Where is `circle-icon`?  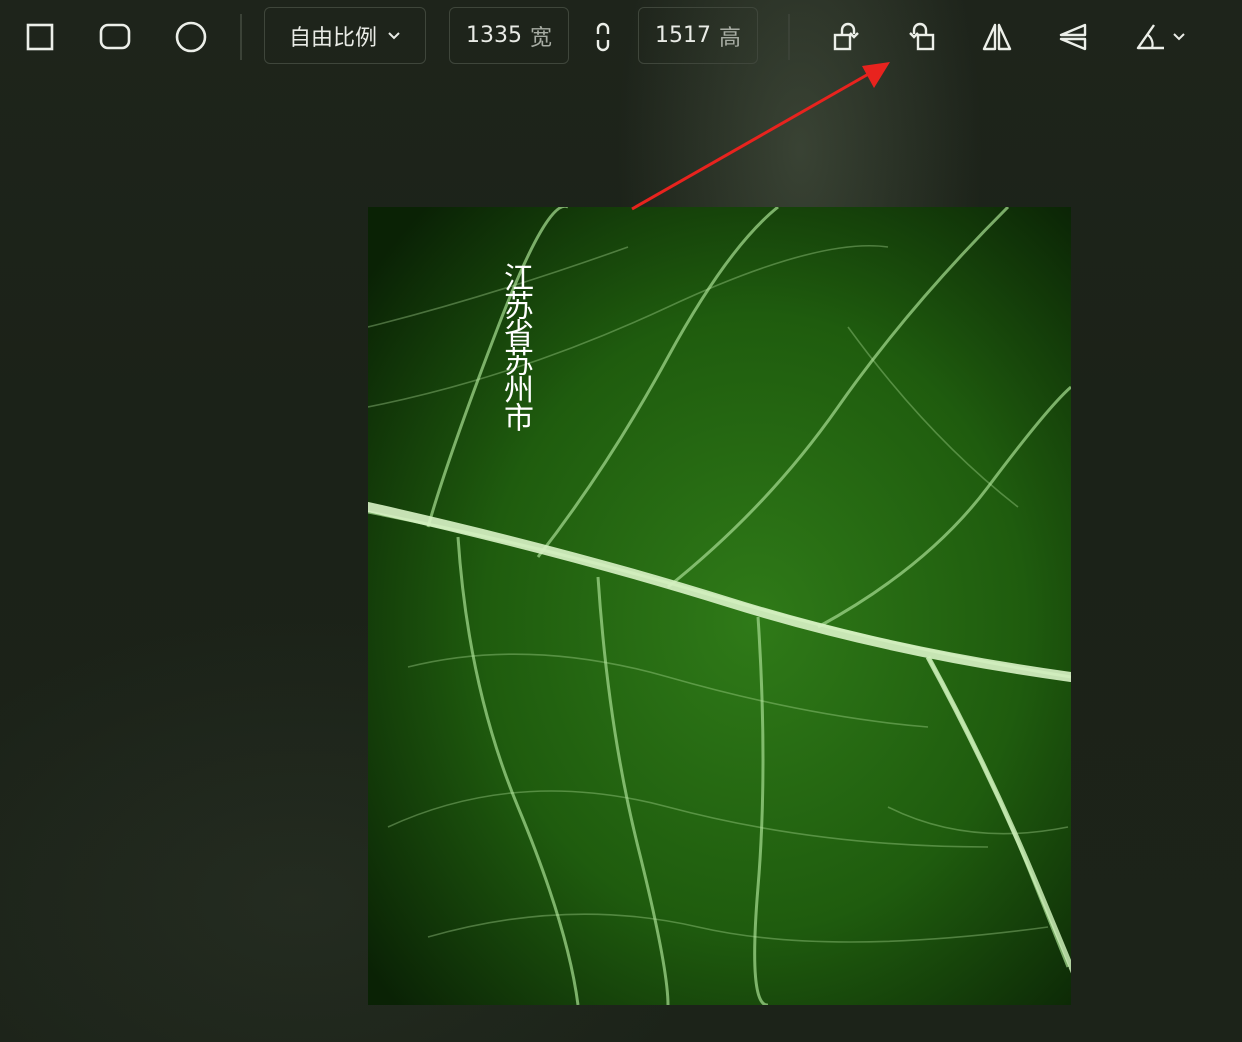
circle-icon is located at coordinates (191, 37).